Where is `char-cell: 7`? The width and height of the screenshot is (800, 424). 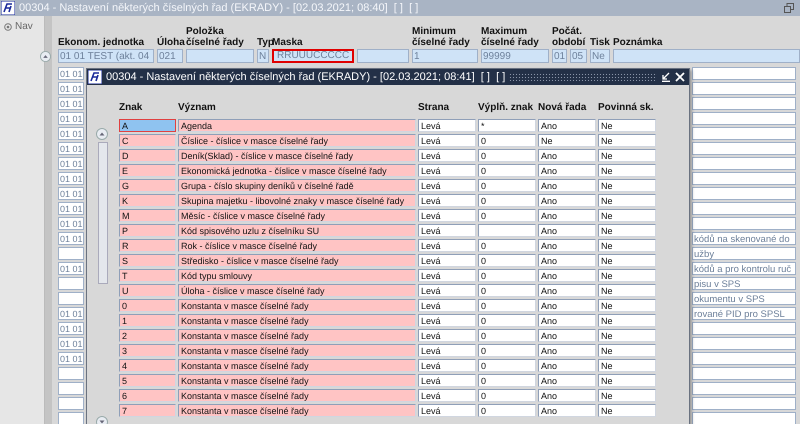
char-cell: 7 is located at coordinates (147, 410).